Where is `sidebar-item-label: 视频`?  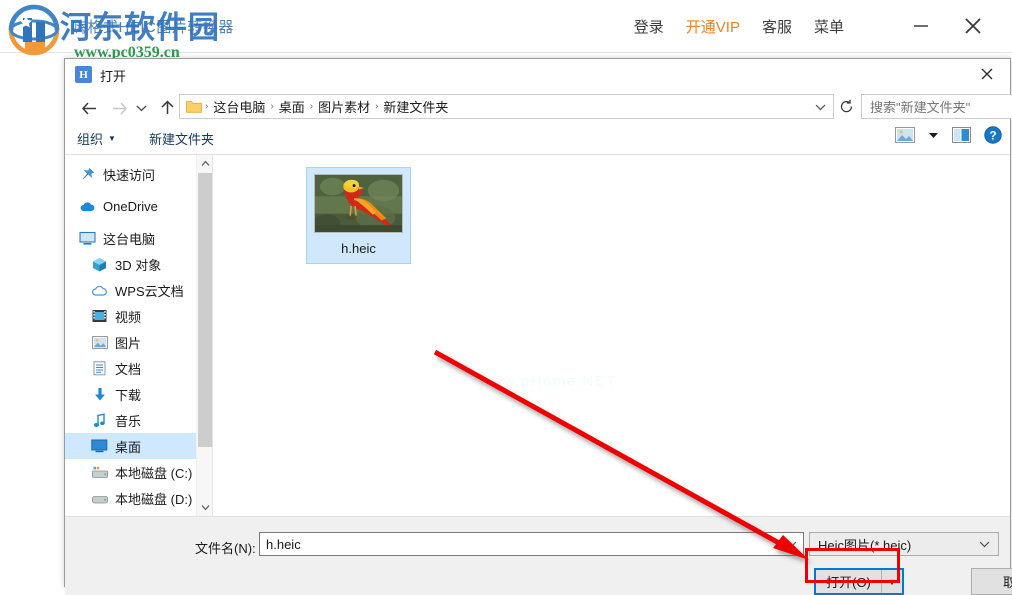
sidebar-item-label: 视频 is located at coordinates (128, 317).